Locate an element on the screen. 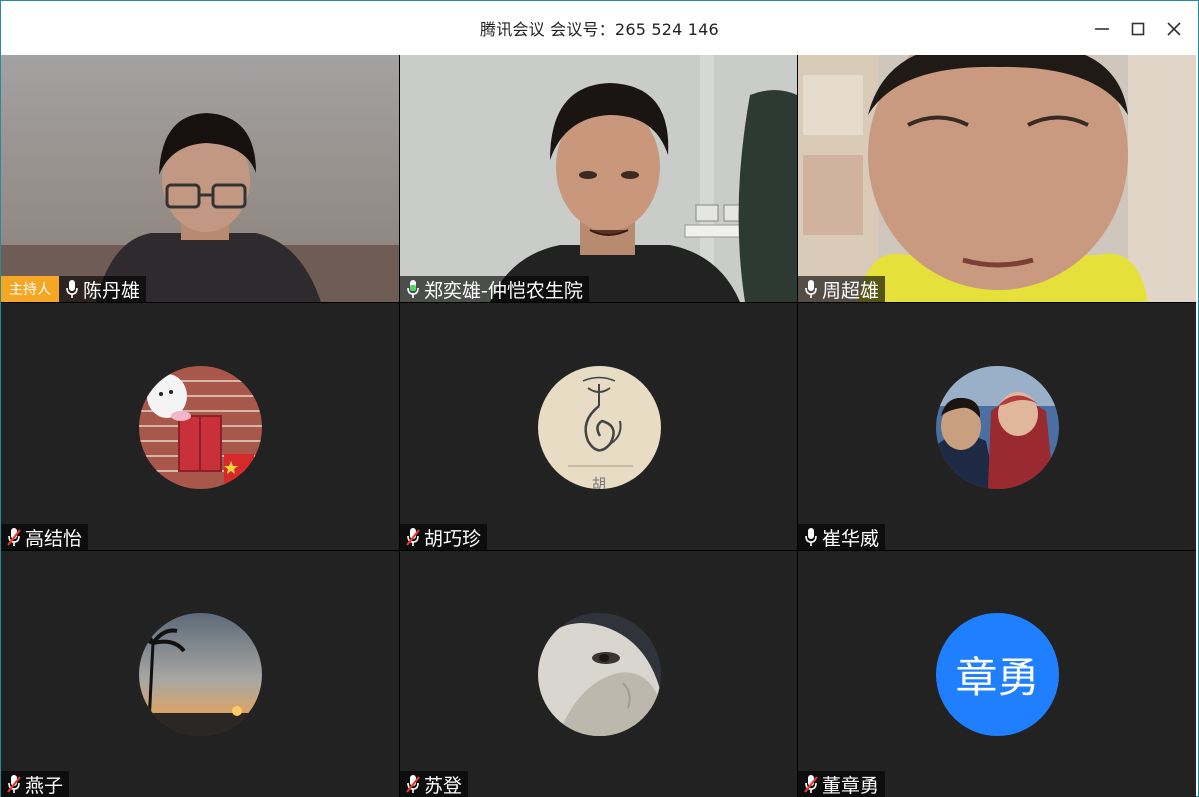 The image size is (1199, 797). name-tag: 苏登 is located at coordinates (434, 784).